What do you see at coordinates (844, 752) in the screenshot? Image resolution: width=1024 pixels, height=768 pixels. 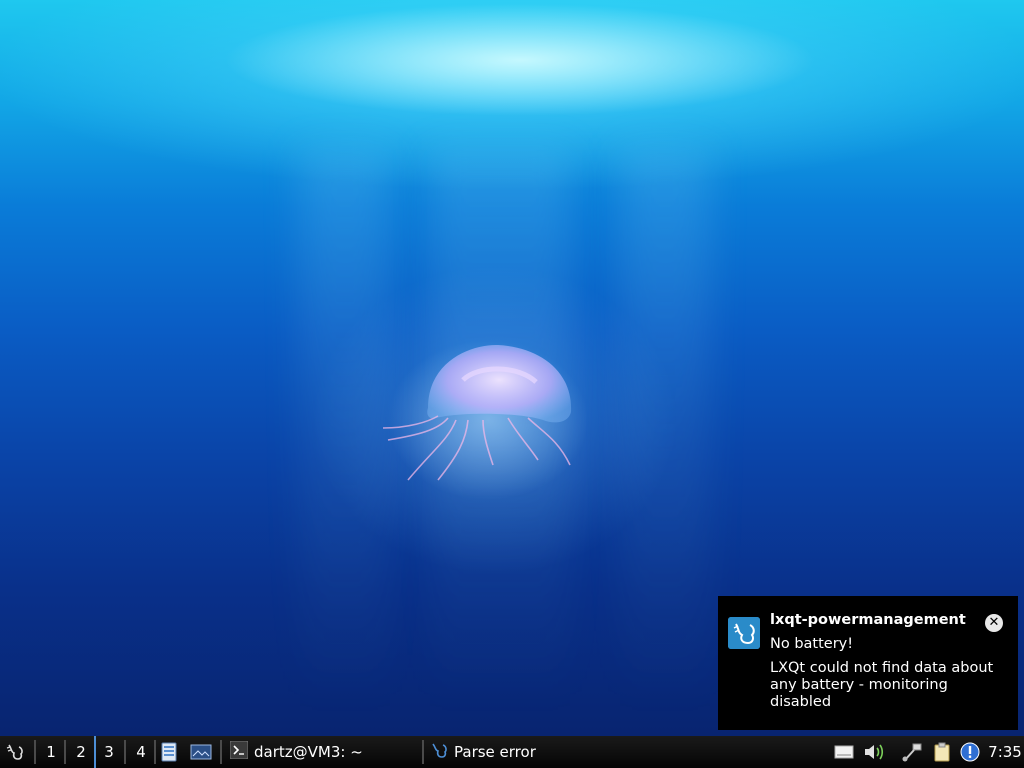 I see `removable-drive-icon` at bounding box center [844, 752].